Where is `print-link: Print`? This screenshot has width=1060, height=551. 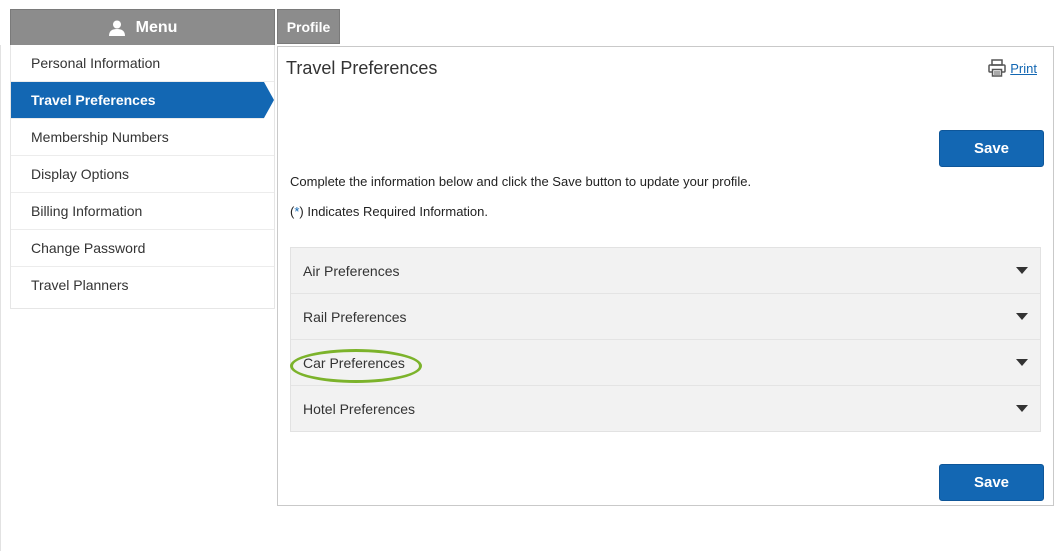
print-link: Print is located at coordinates (1012, 68).